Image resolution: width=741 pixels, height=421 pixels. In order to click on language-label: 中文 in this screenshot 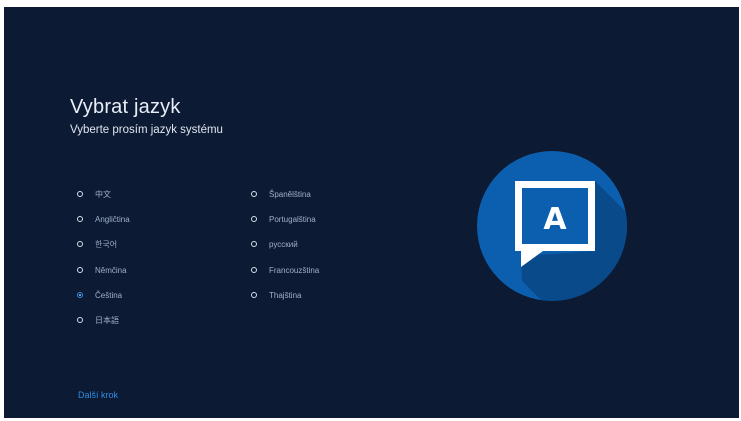, I will do `click(103, 194)`.